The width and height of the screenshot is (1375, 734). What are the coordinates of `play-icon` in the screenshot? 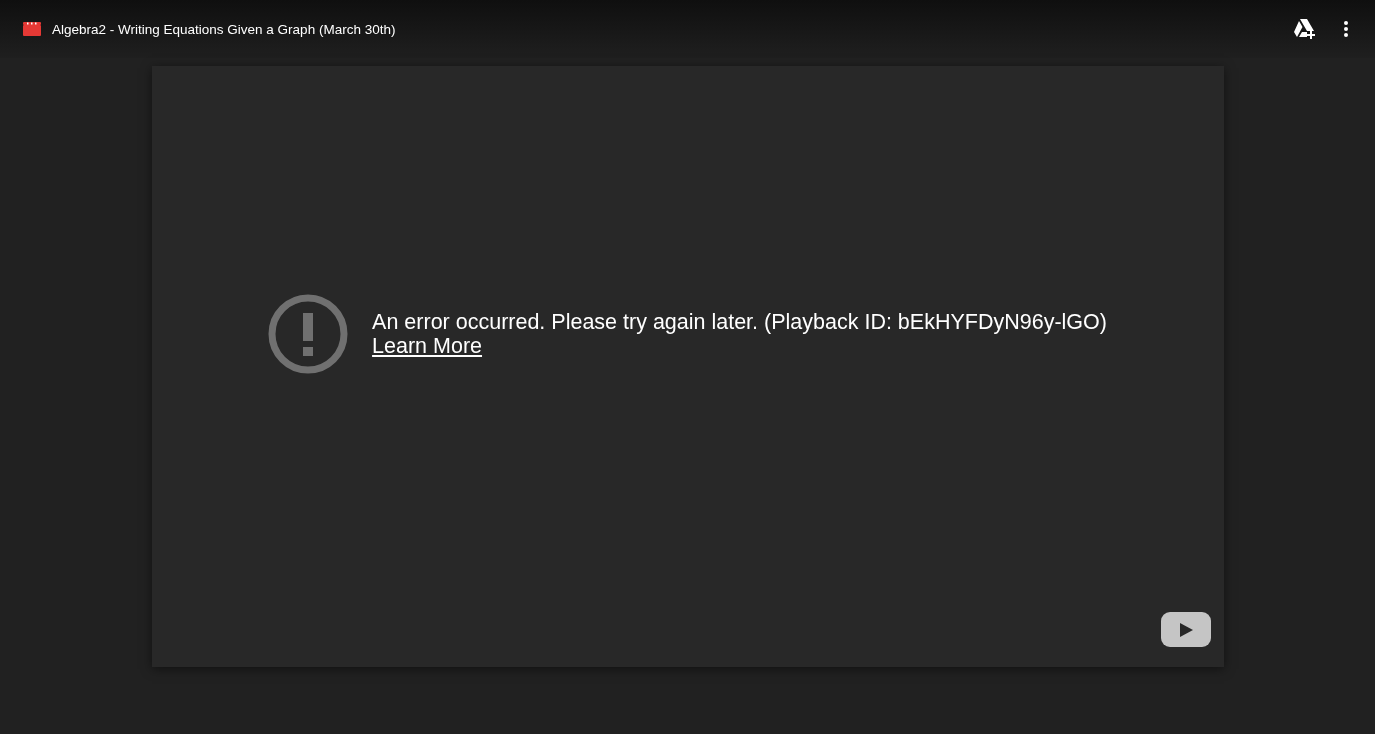 It's located at (1185, 629).